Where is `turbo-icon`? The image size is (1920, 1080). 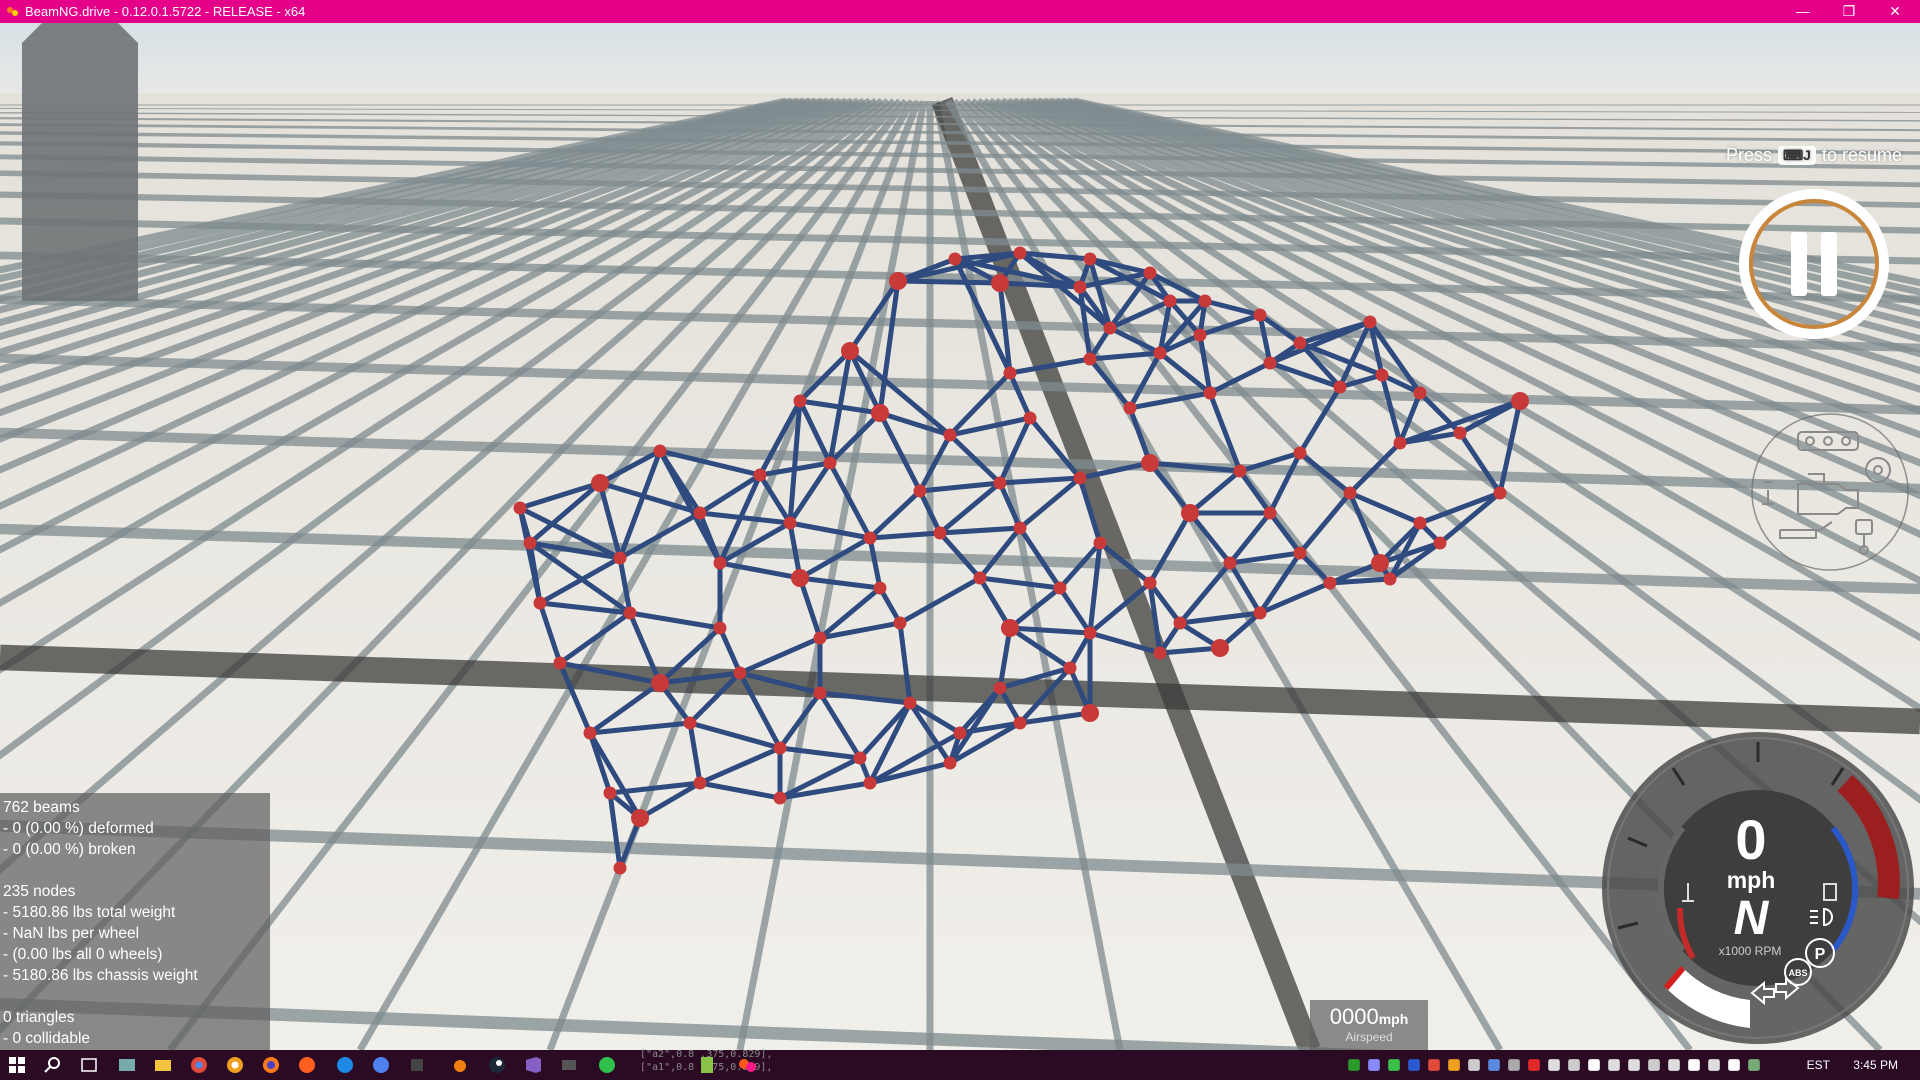
turbo-icon is located at coordinates (1878, 470).